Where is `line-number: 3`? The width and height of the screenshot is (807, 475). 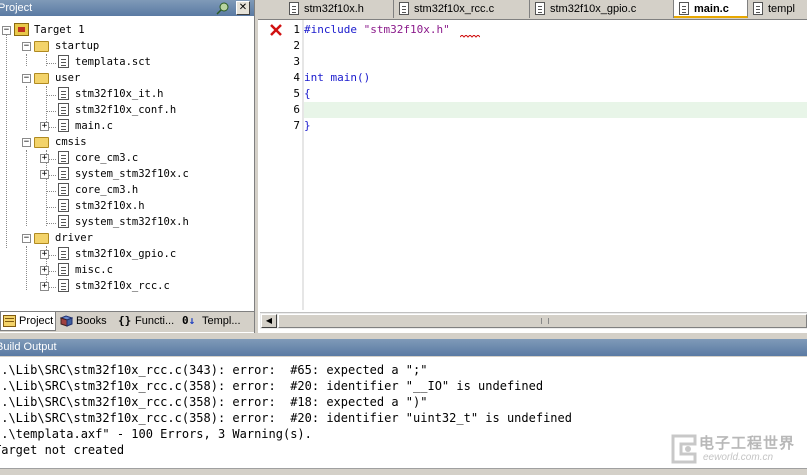
line-number: 3 is located at coordinates (296, 61).